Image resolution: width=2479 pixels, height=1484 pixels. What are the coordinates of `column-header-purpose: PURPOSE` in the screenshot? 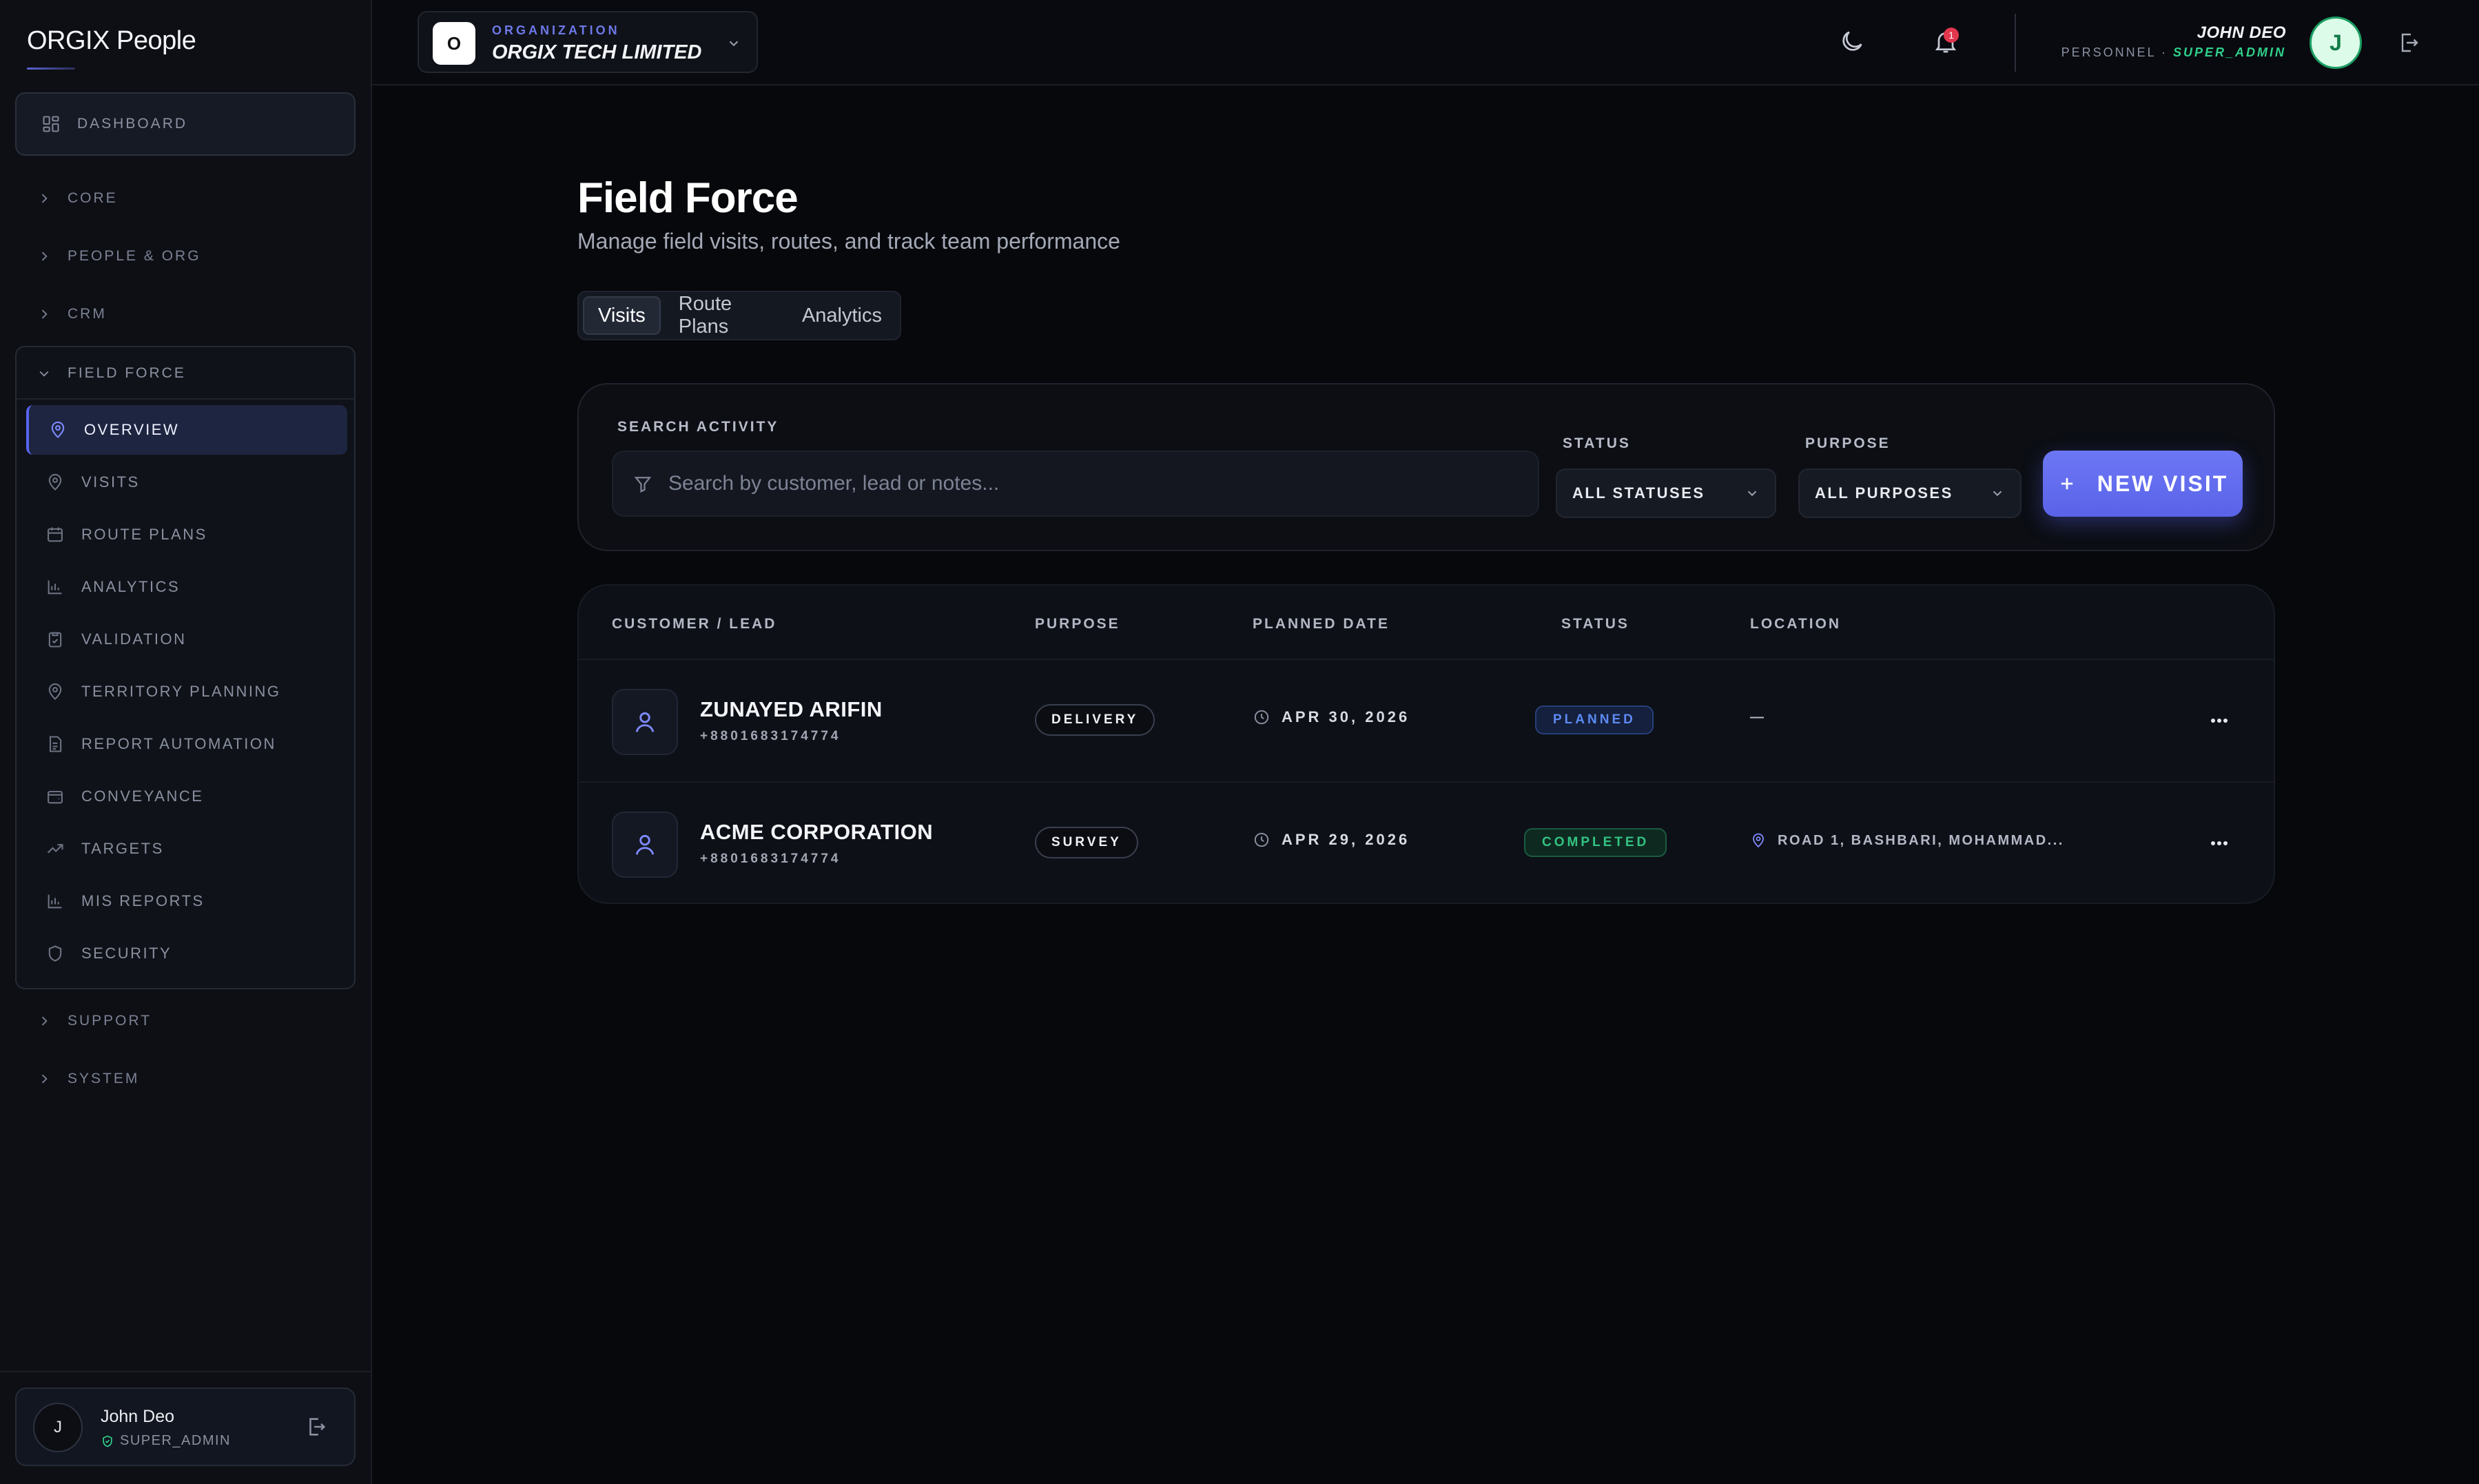 It's located at (1077, 624).